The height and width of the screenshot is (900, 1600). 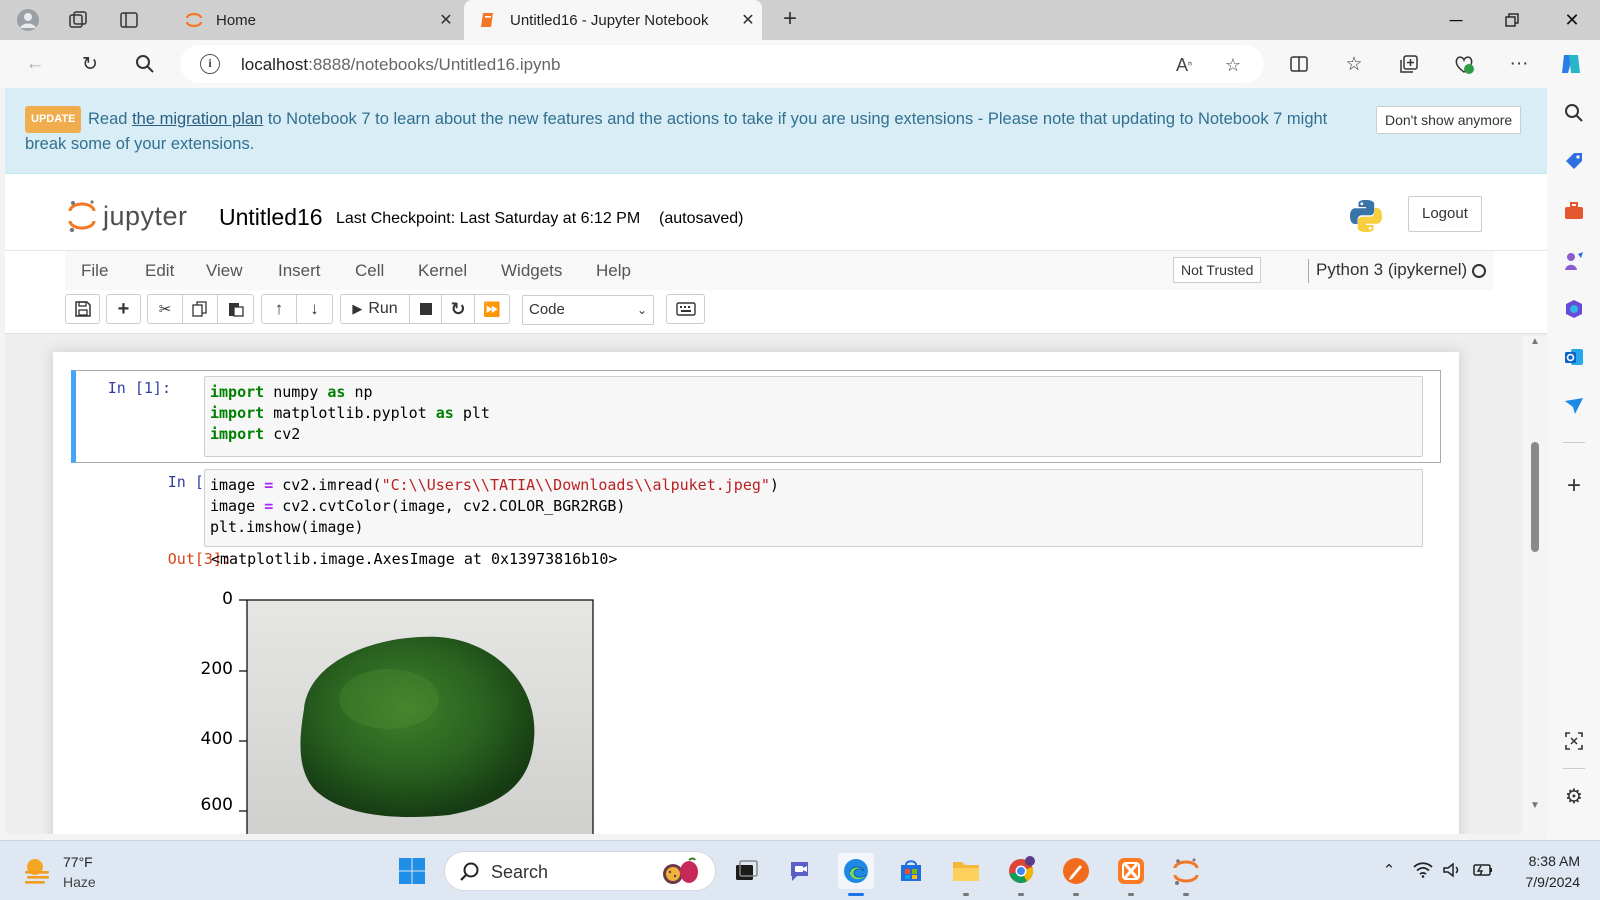 I want to click on minimize-icon: ─, so click(x=1456, y=20).